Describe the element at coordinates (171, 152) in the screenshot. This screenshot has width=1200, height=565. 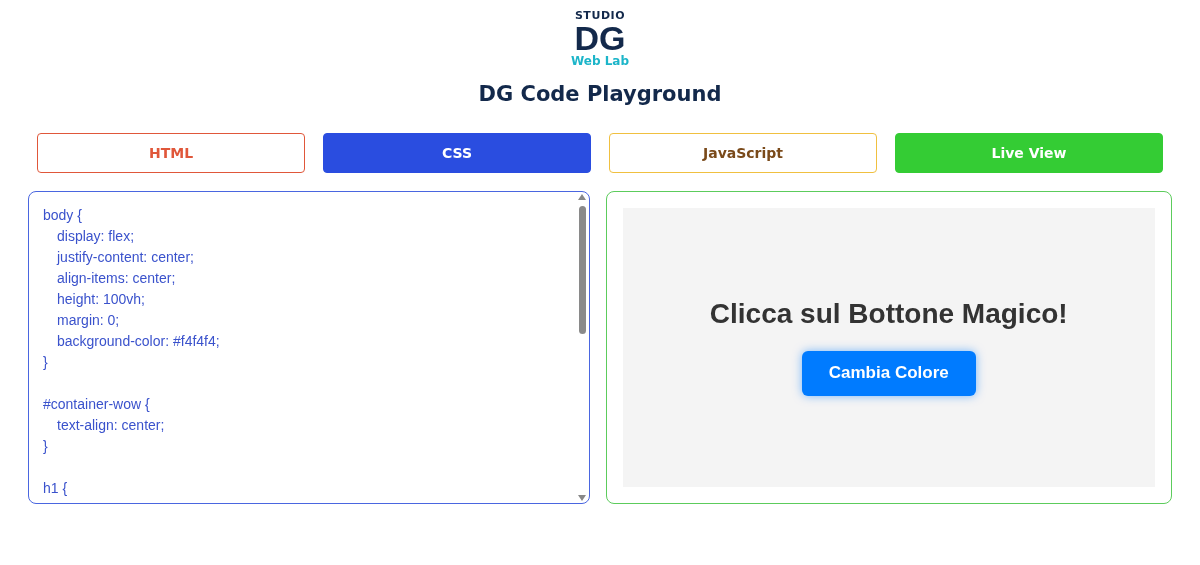
I see `tab: HTML` at that location.